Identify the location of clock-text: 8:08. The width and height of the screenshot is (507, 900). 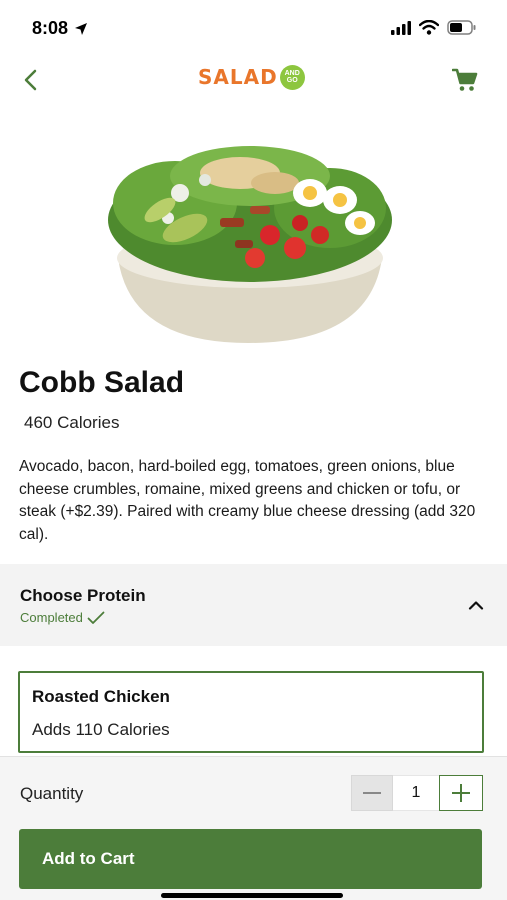
(50, 28).